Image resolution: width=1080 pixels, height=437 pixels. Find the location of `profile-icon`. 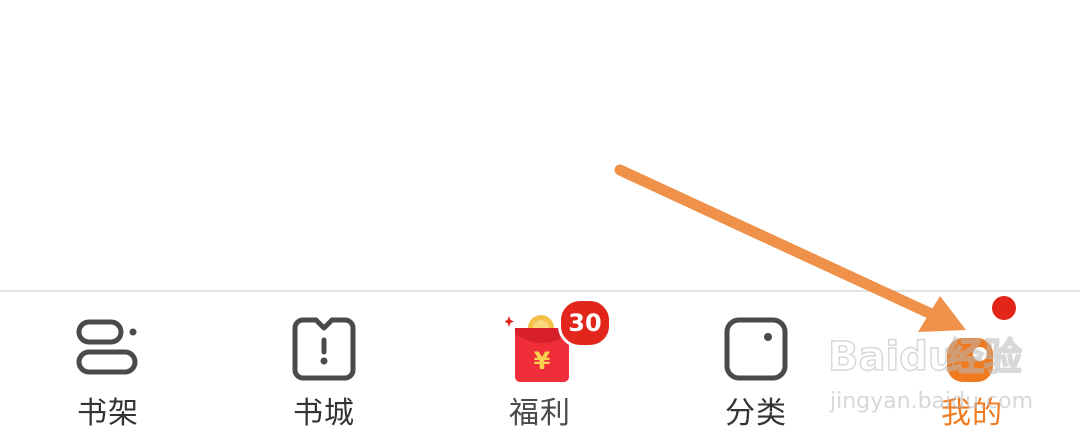

profile-icon is located at coordinates (970, 360).